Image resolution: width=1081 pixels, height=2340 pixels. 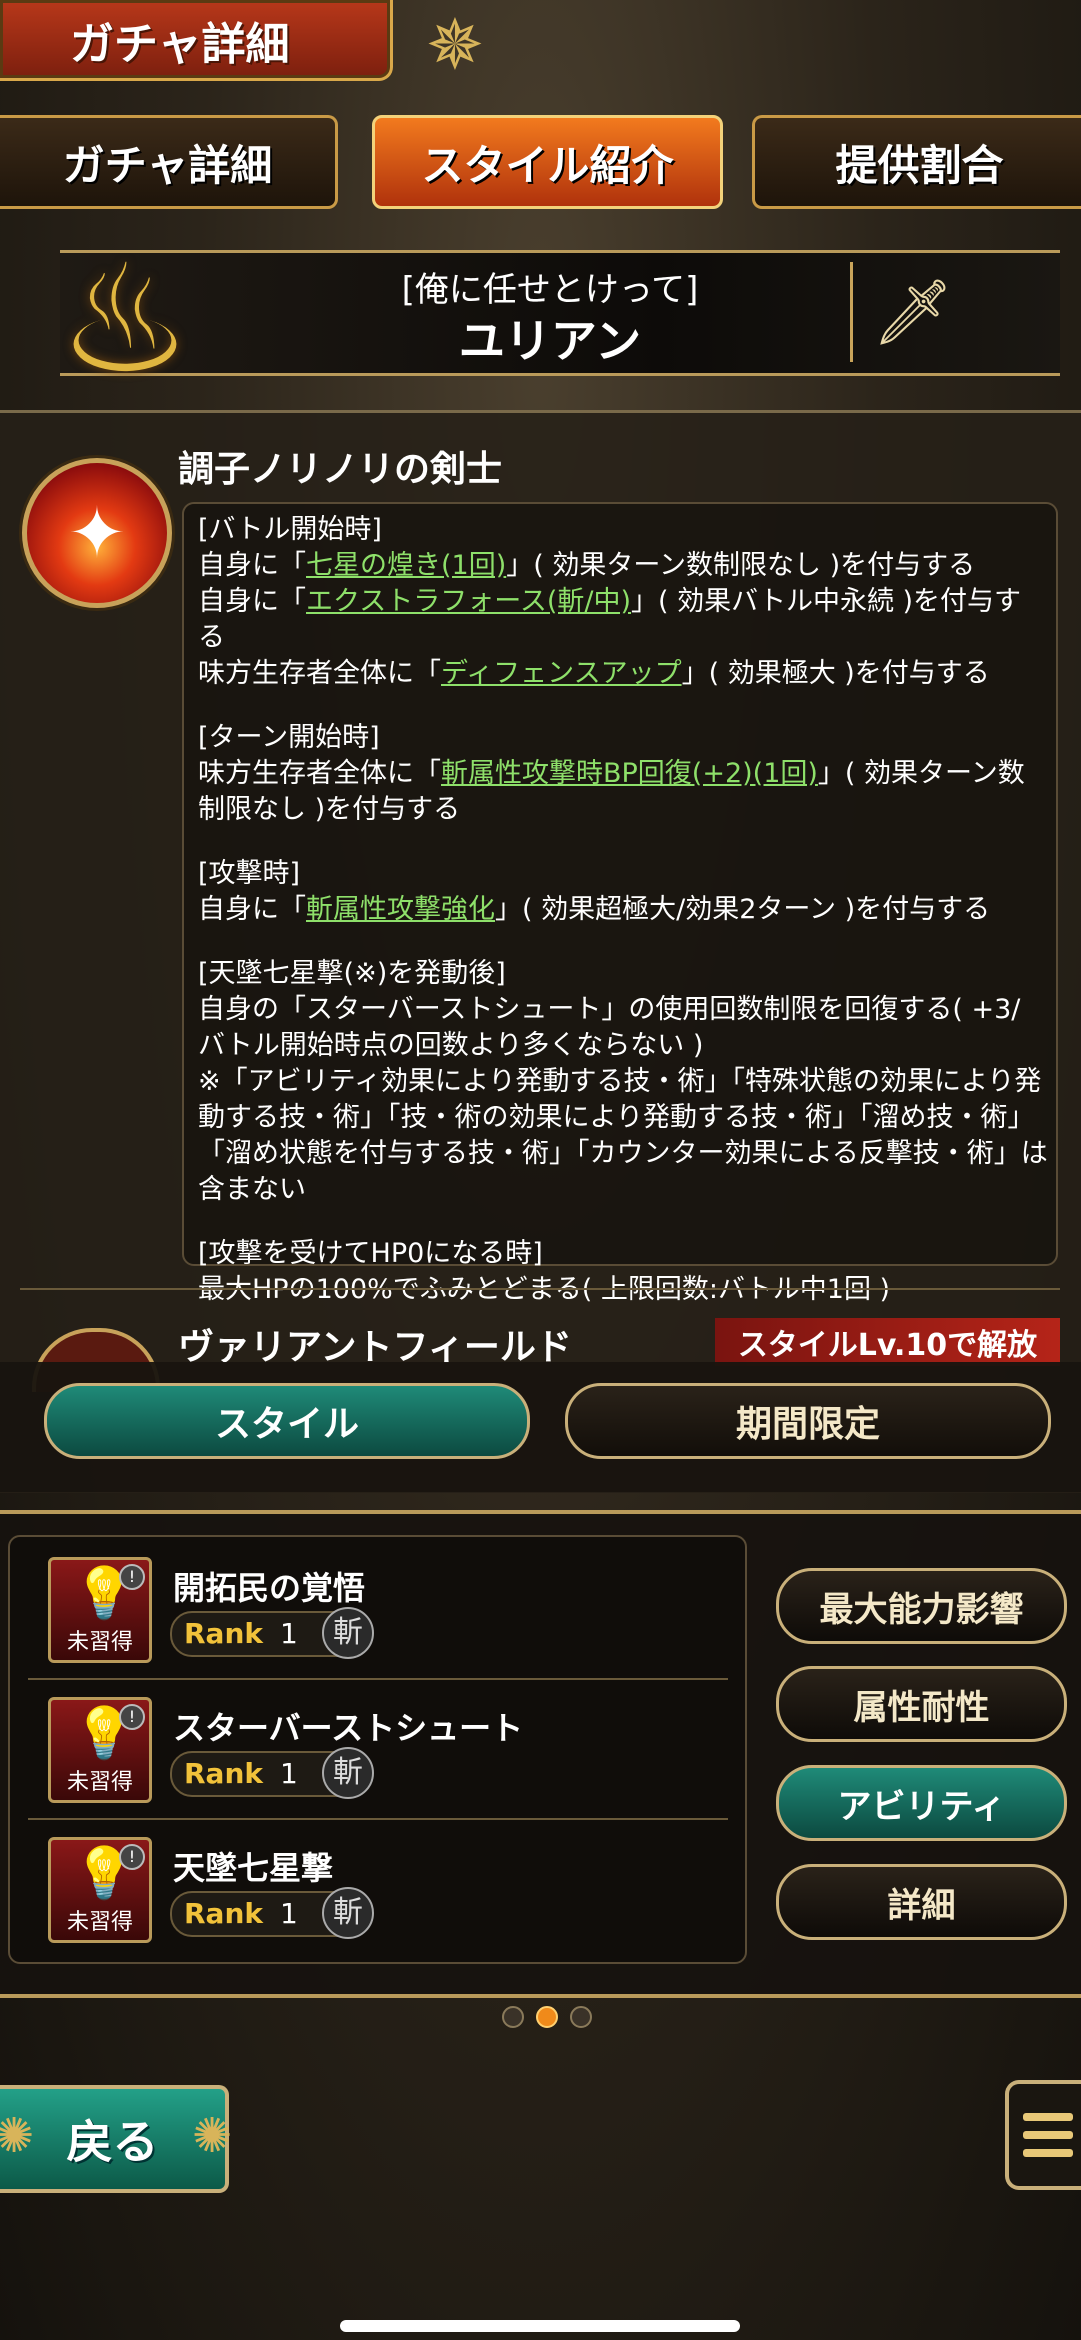 I want to click on ability-button: アビリティ, so click(x=921, y=1803).